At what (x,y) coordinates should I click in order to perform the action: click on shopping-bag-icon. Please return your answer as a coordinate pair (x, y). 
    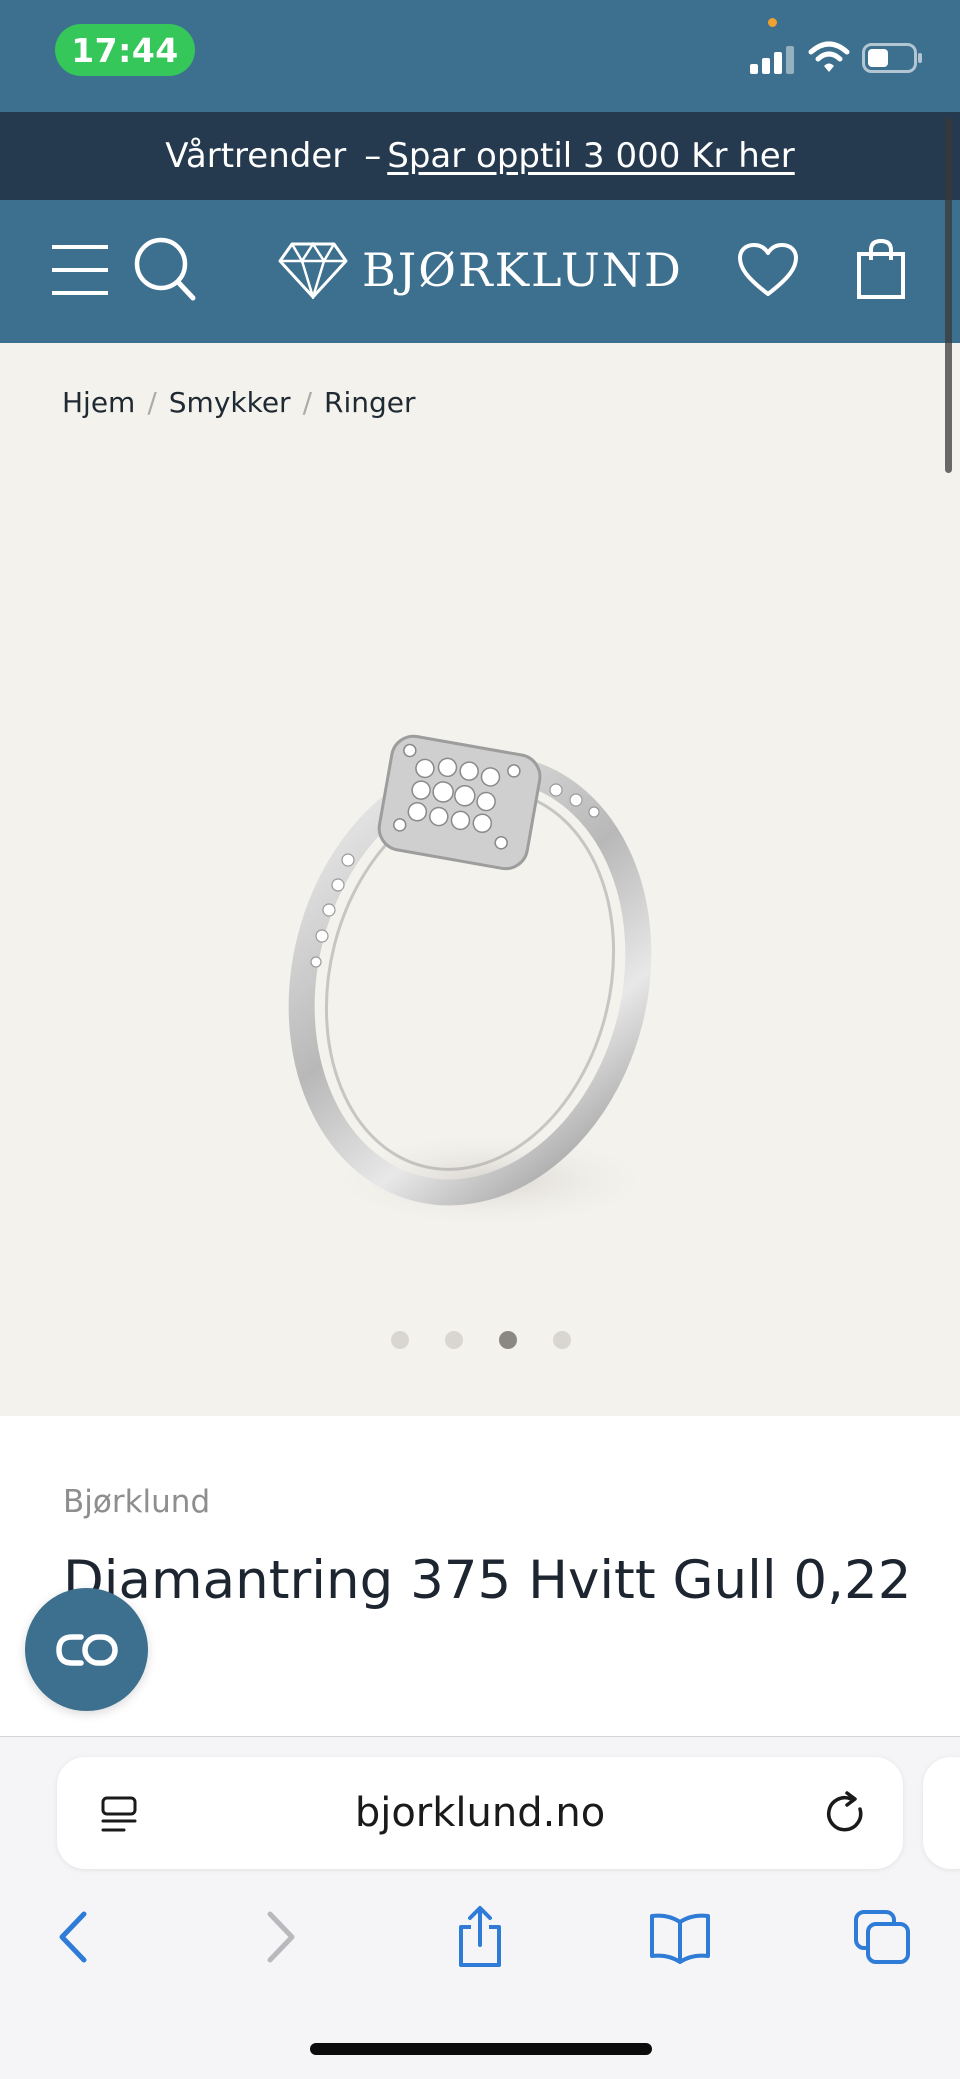
    Looking at the image, I should click on (881, 269).